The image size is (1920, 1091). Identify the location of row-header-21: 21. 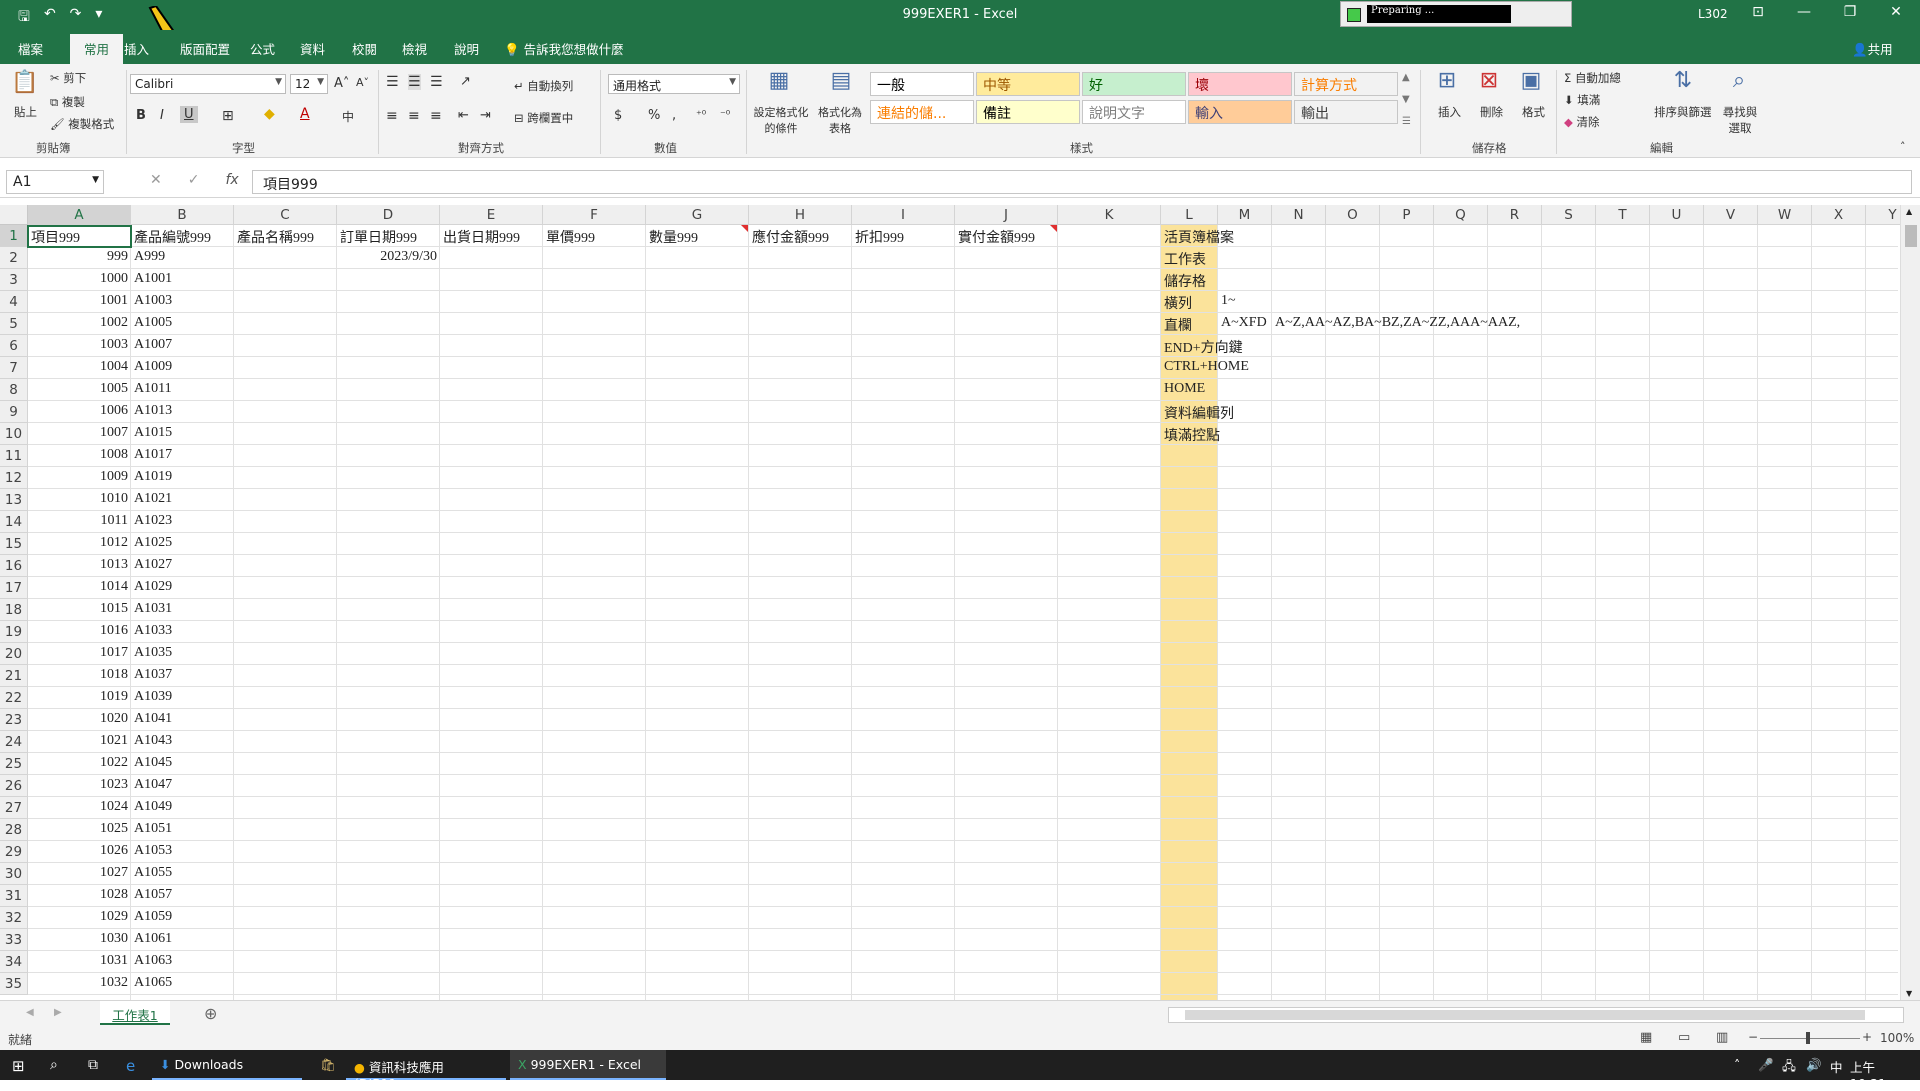
(14, 676).